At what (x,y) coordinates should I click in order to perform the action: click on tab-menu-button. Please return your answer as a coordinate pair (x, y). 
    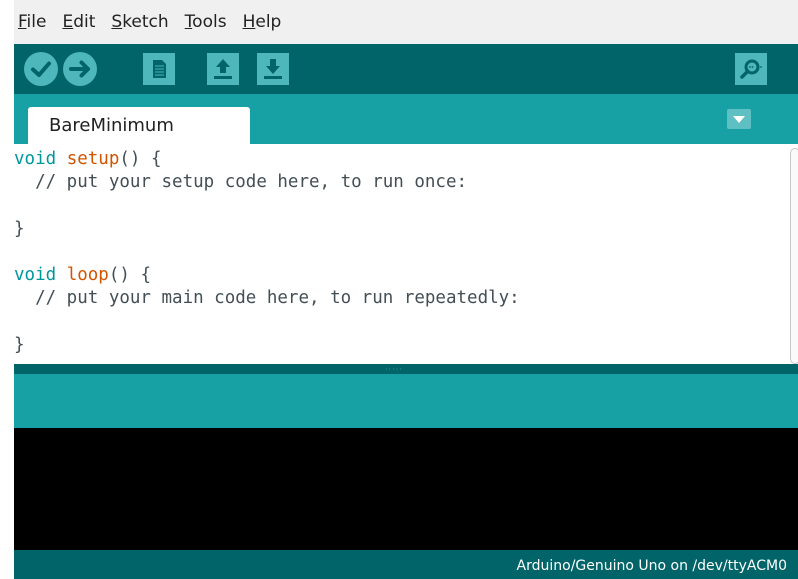
    Looking at the image, I should click on (739, 119).